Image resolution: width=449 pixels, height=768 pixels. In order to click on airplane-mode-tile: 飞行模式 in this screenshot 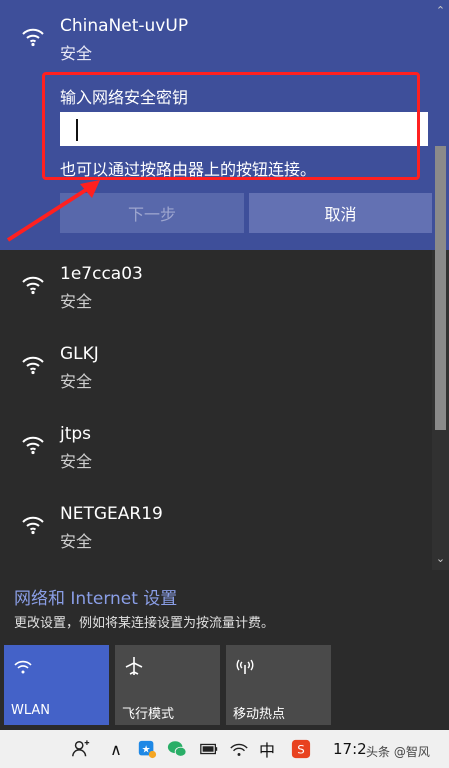, I will do `click(167, 685)`.